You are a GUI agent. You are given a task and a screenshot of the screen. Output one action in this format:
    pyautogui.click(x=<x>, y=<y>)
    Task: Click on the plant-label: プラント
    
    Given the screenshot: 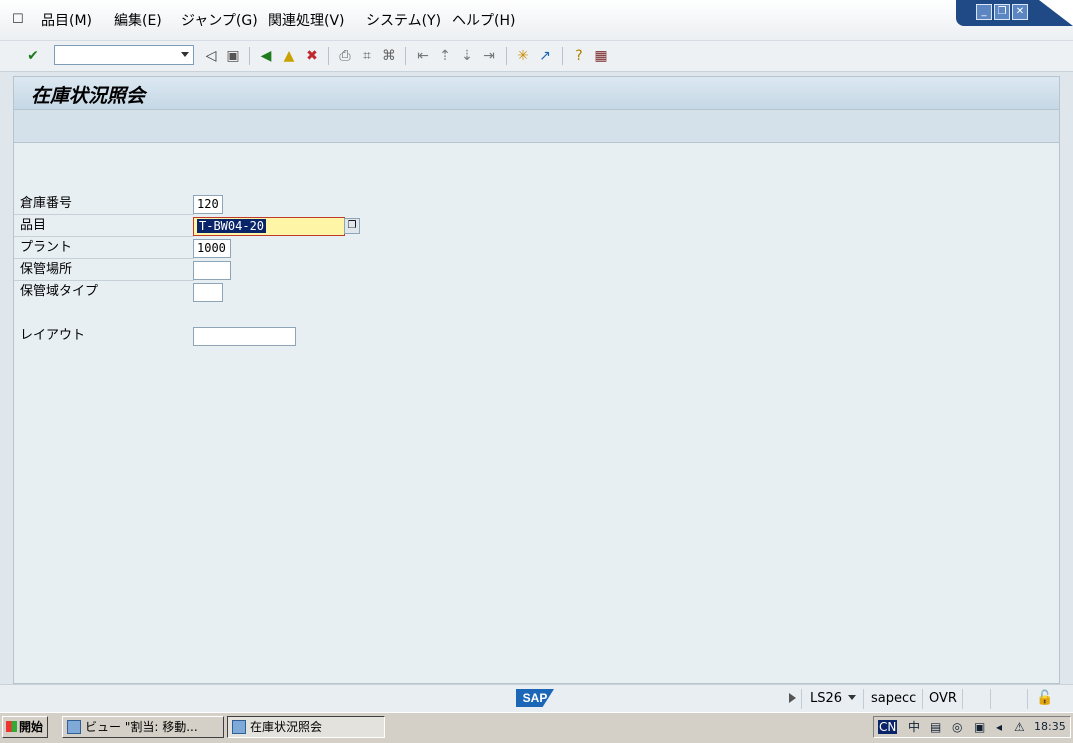 What is the action you would take?
    pyautogui.click(x=46, y=247)
    